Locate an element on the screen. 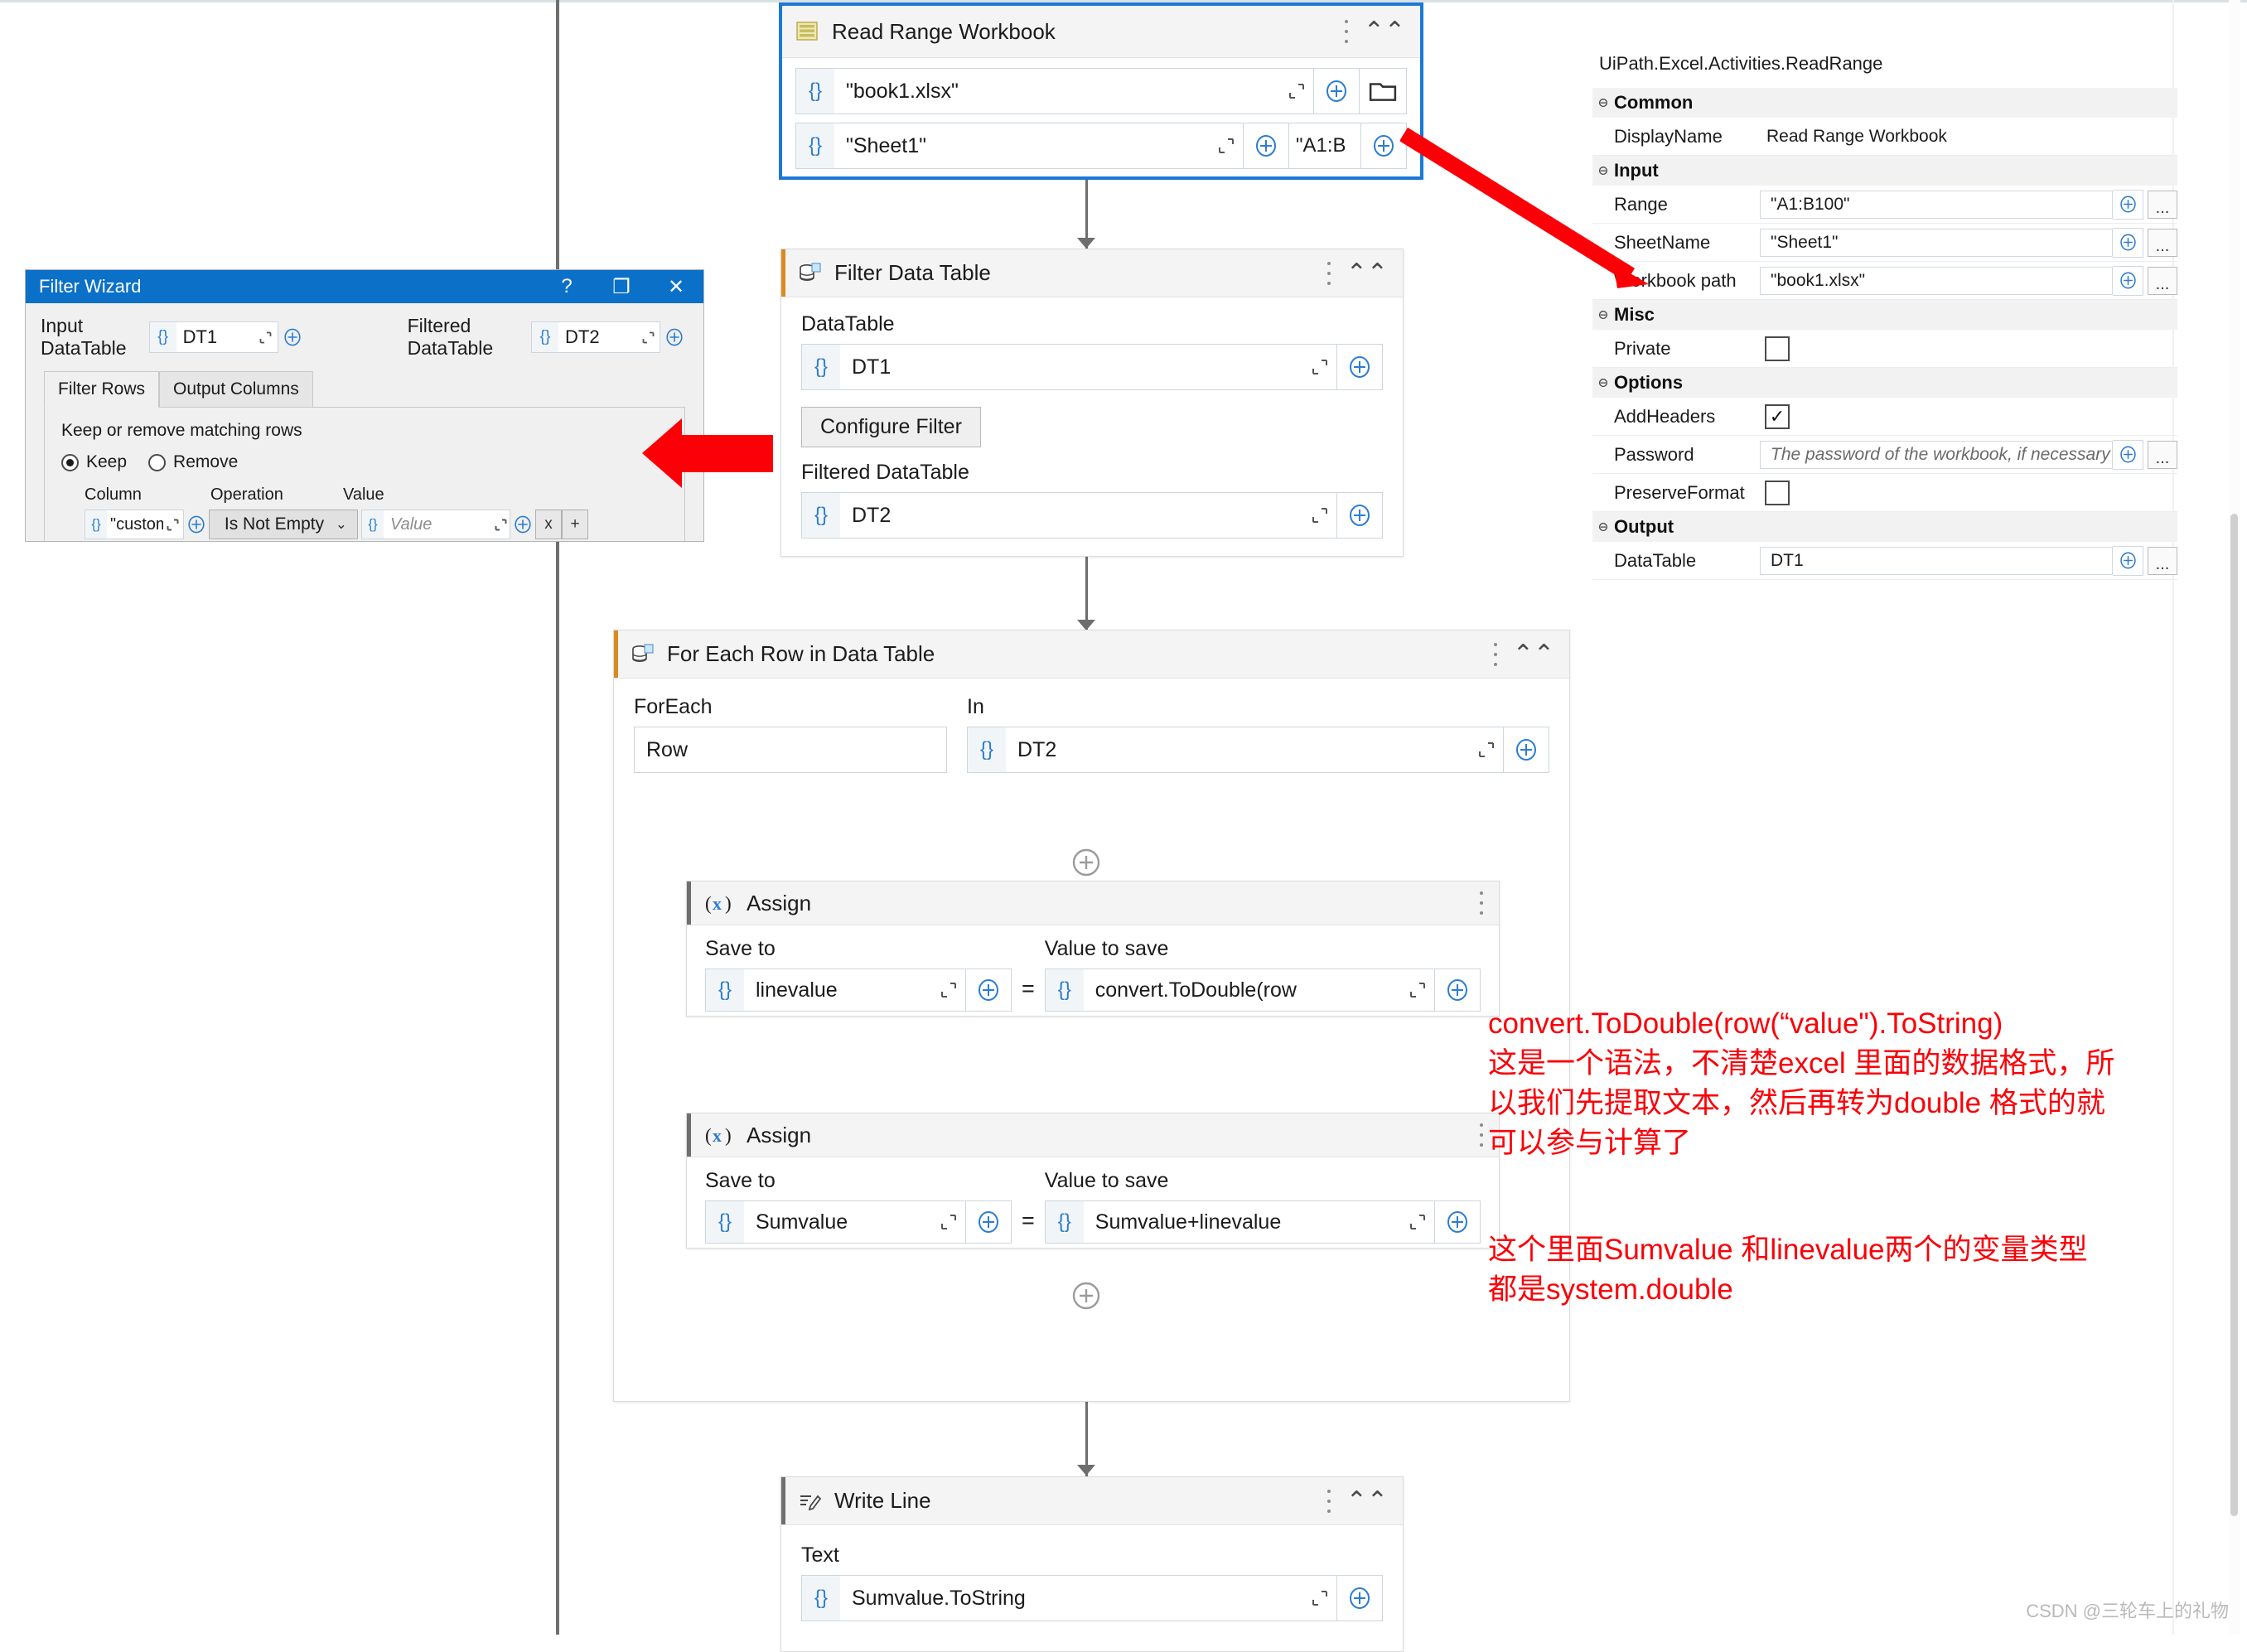  assign1-valuetosave-row: {} convert.ToDouble(row is located at coordinates (1262, 990).